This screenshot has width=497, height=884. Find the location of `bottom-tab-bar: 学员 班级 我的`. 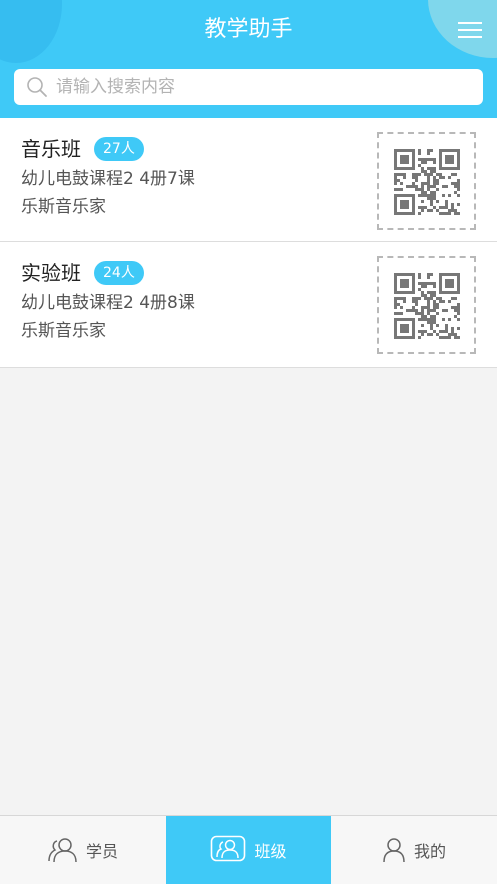

bottom-tab-bar: 学员 班级 我的 is located at coordinates (248, 849).